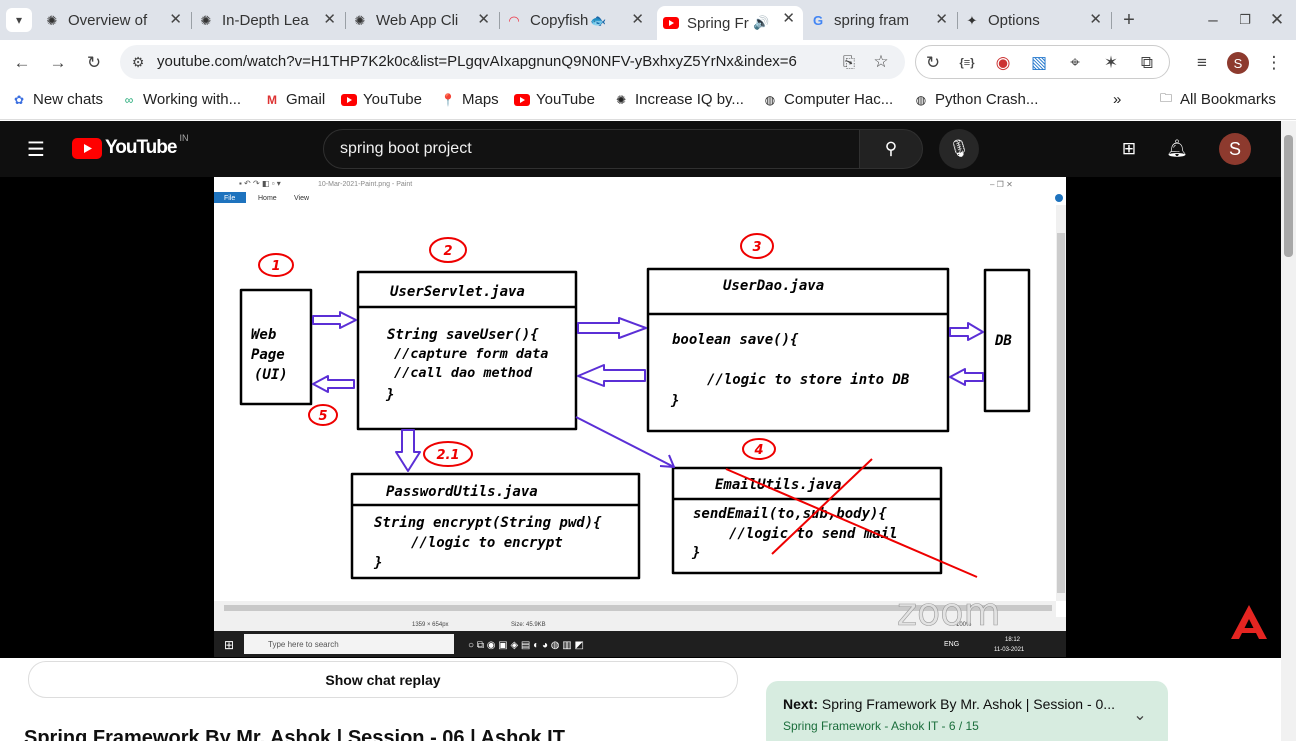 This screenshot has width=1296, height=741. What do you see at coordinates (302, 198) in the screenshot?
I see `paint-view-tab: View` at bounding box center [302, 198].